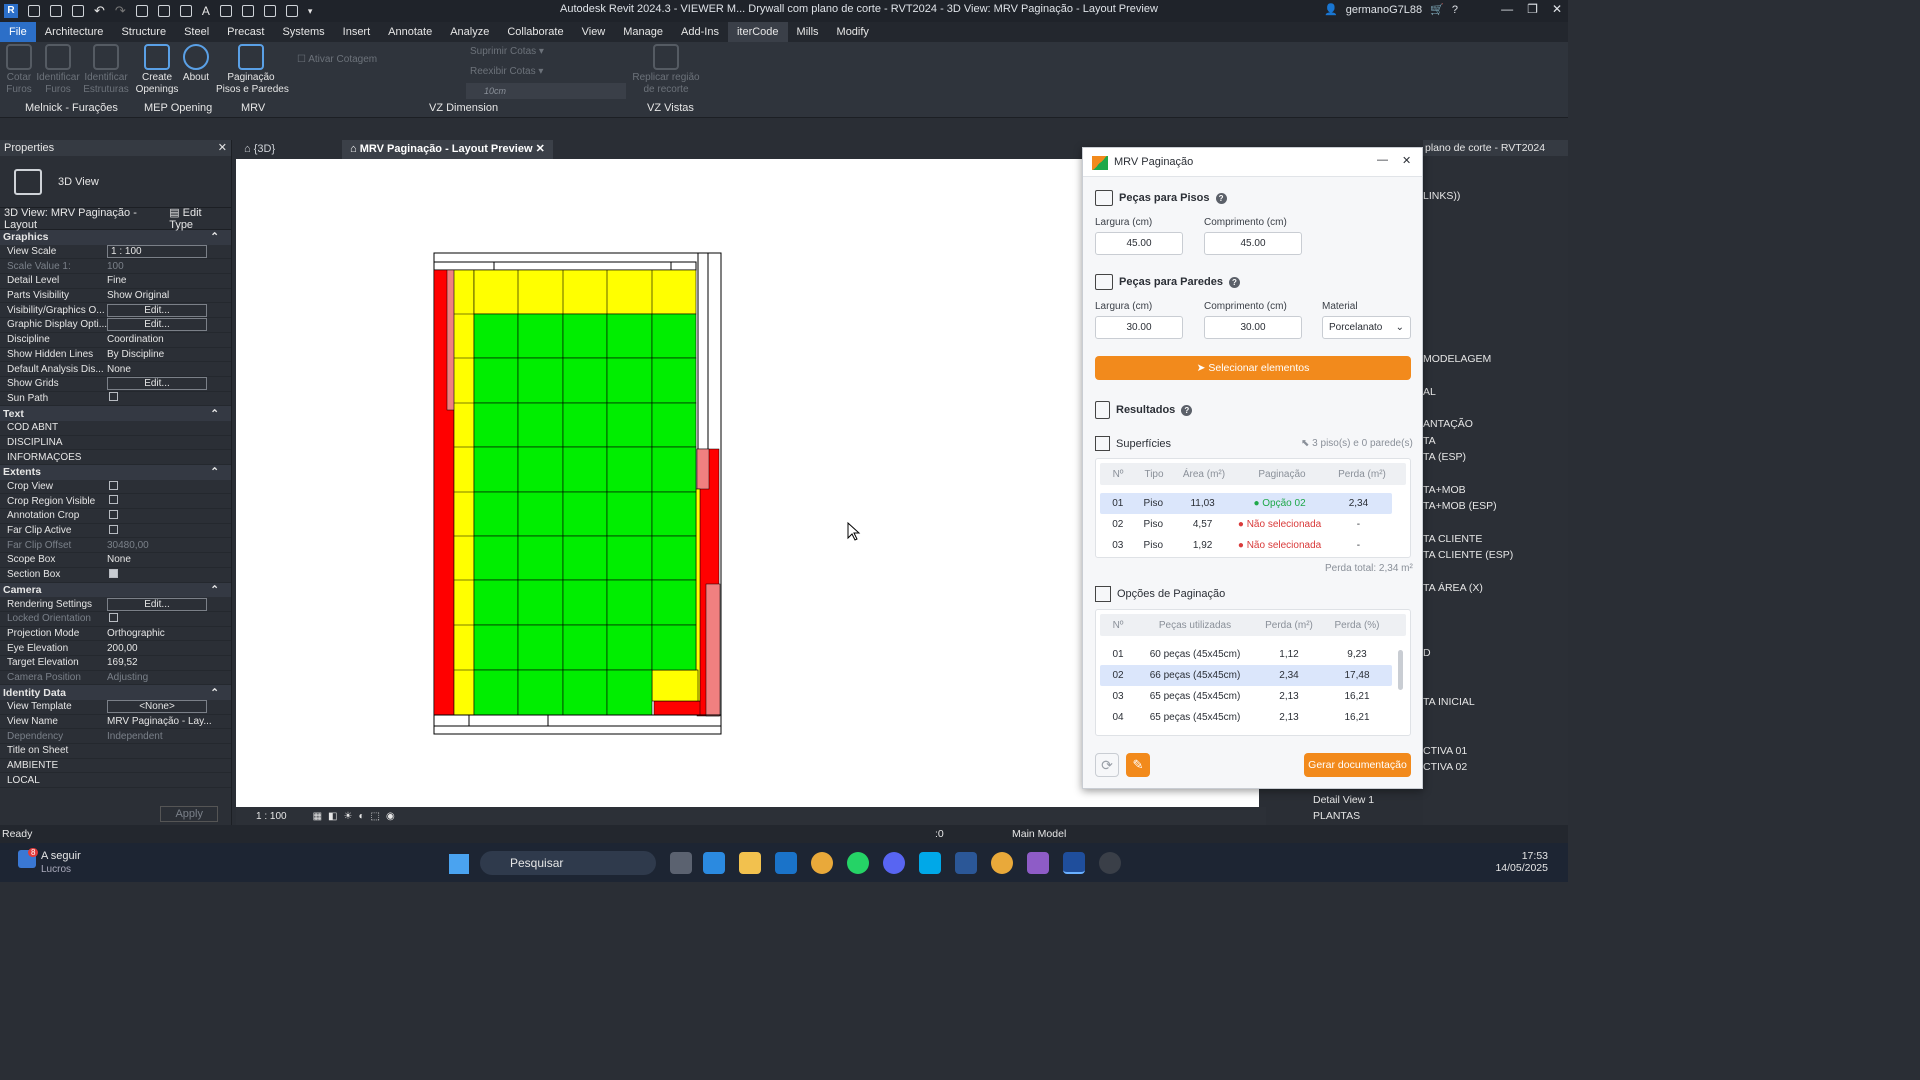 Image resolution: width=1920 pixels, height=1080 pixels. Describe the element at coordinates (1039, 834) in the screenshot. I see `design-option-selector: Main Model` at that location.